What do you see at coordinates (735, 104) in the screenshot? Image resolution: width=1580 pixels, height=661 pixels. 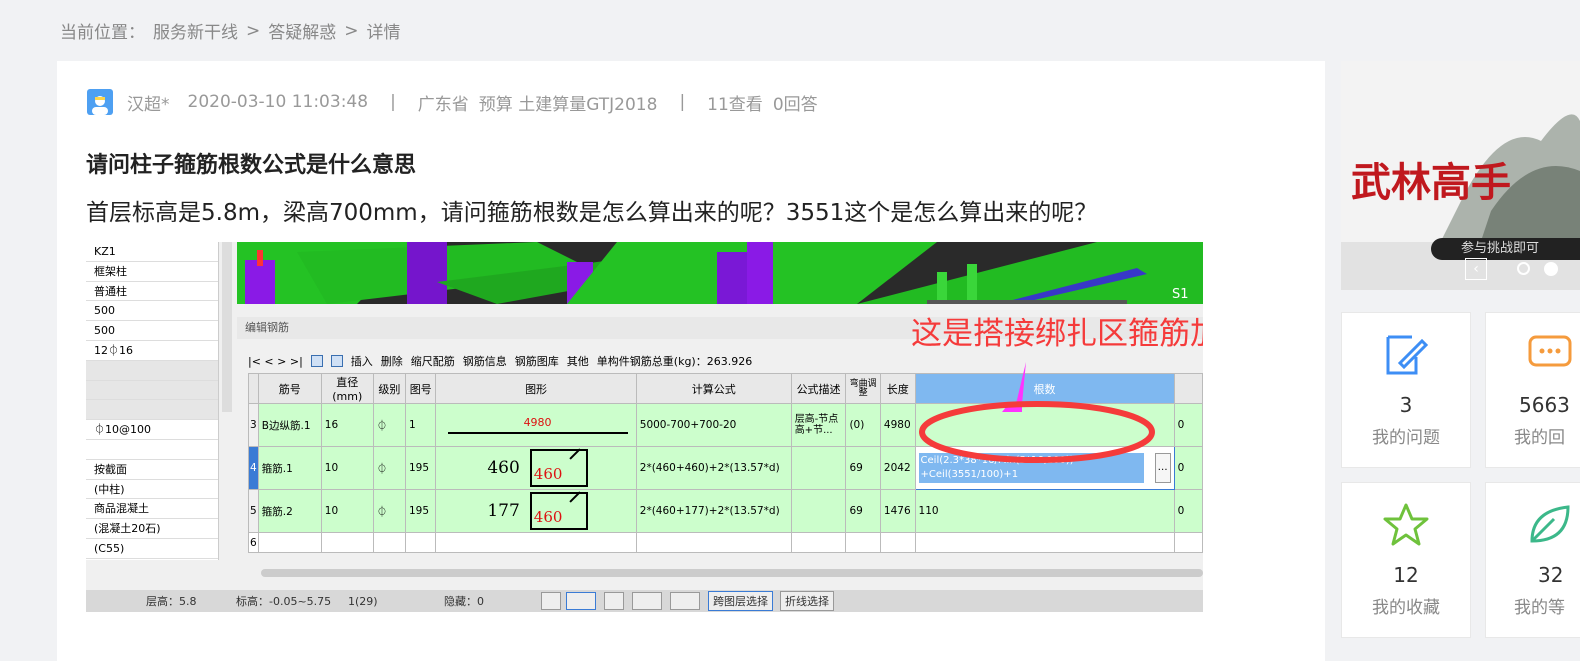 I see `view-count: 11查看` at bounding box center [735, 104].